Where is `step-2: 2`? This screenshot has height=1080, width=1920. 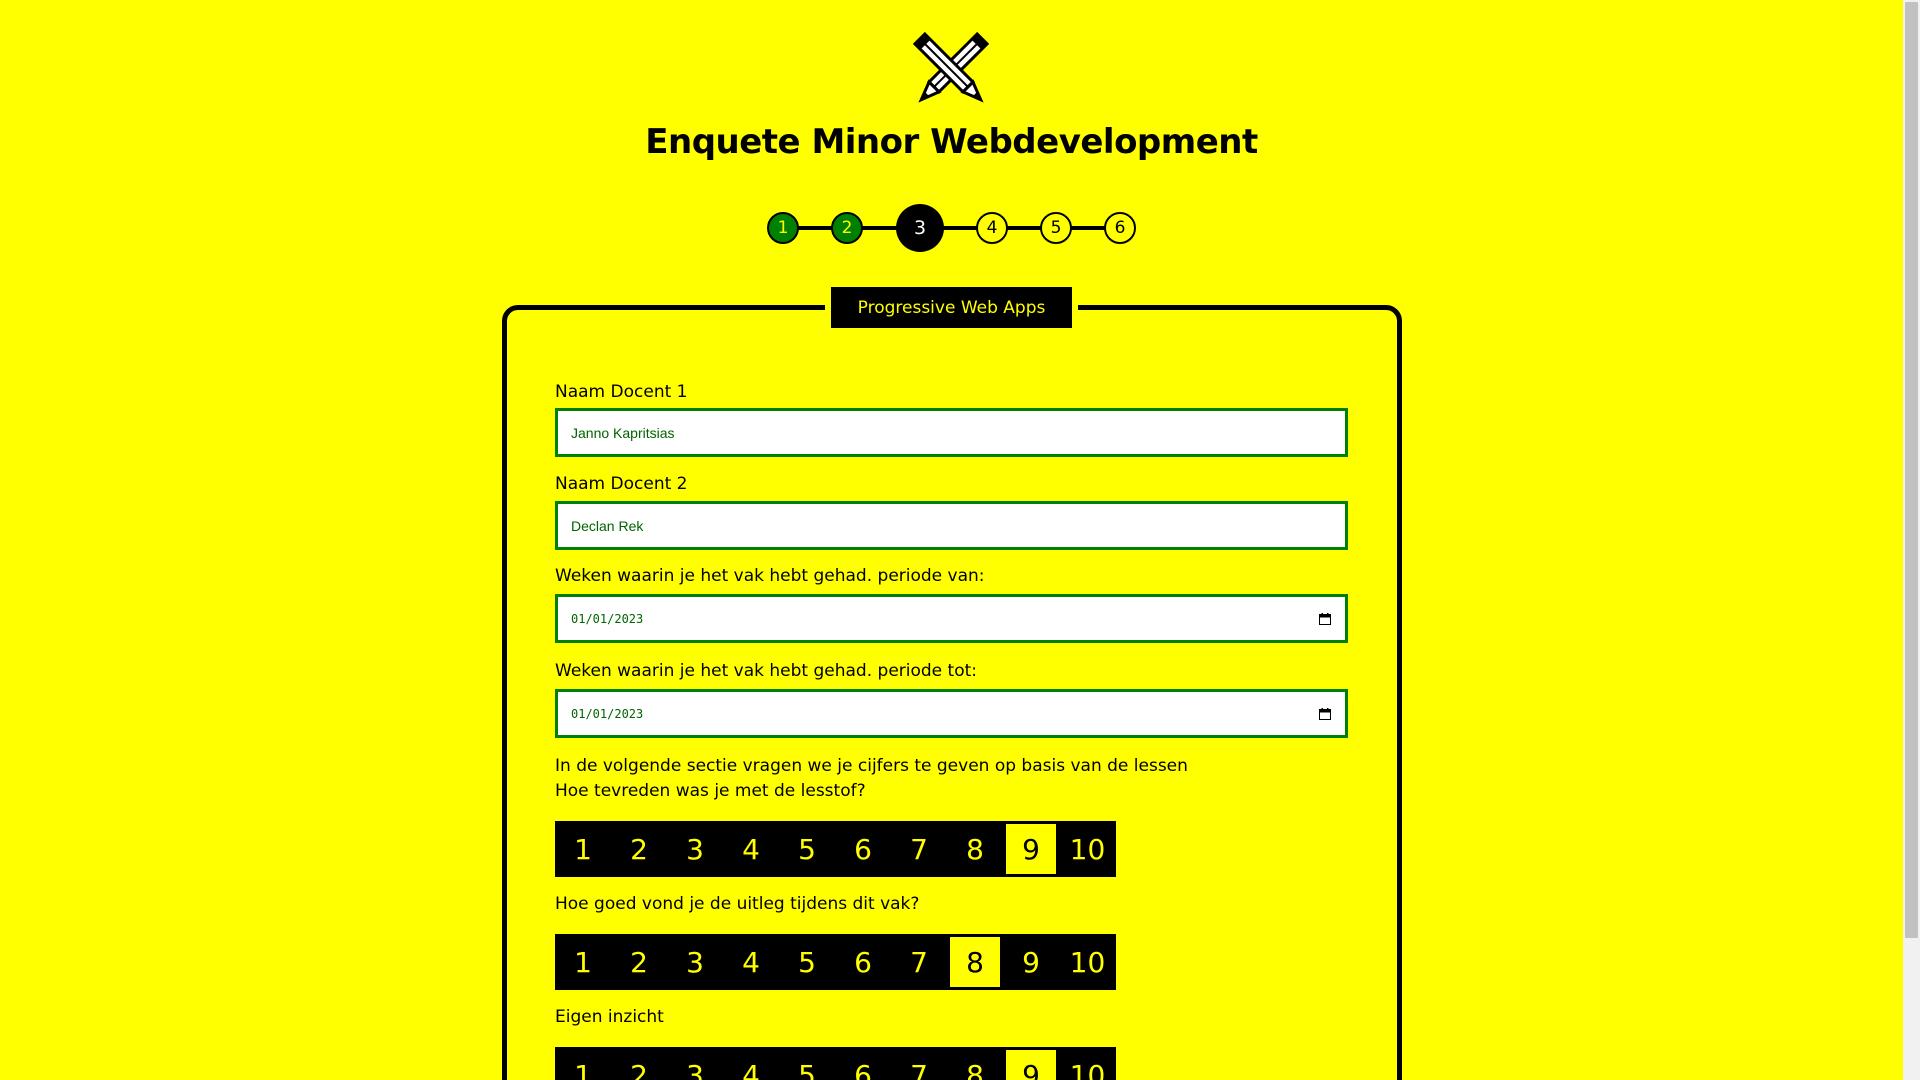
step-2: 2 is located at coordinates (847, 228).